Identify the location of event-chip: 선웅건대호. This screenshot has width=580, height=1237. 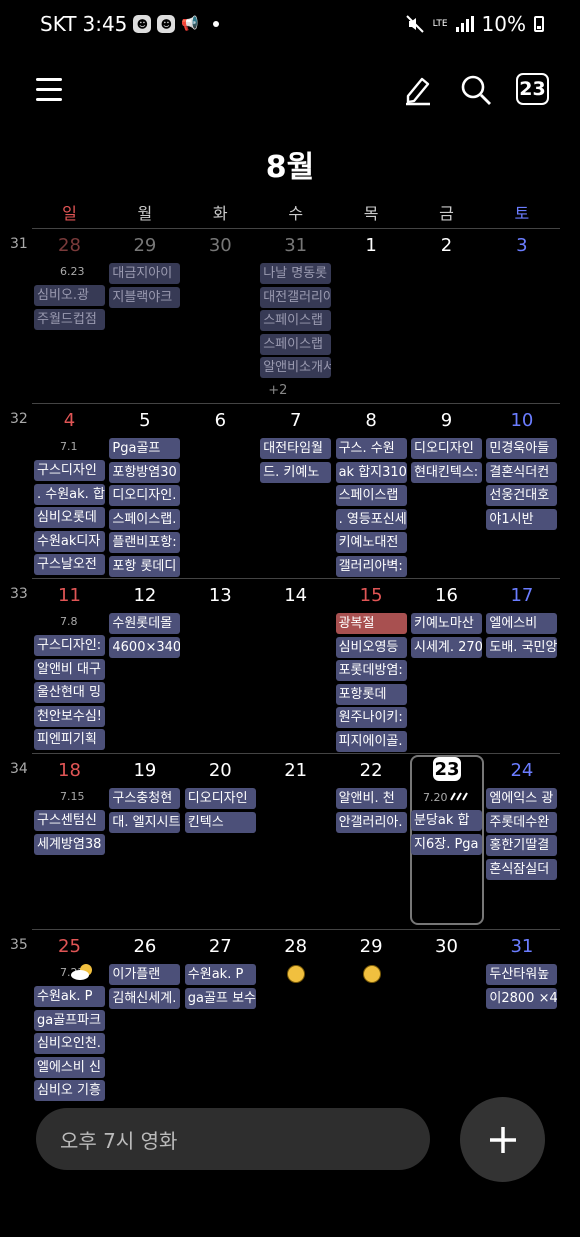
(522, 495).